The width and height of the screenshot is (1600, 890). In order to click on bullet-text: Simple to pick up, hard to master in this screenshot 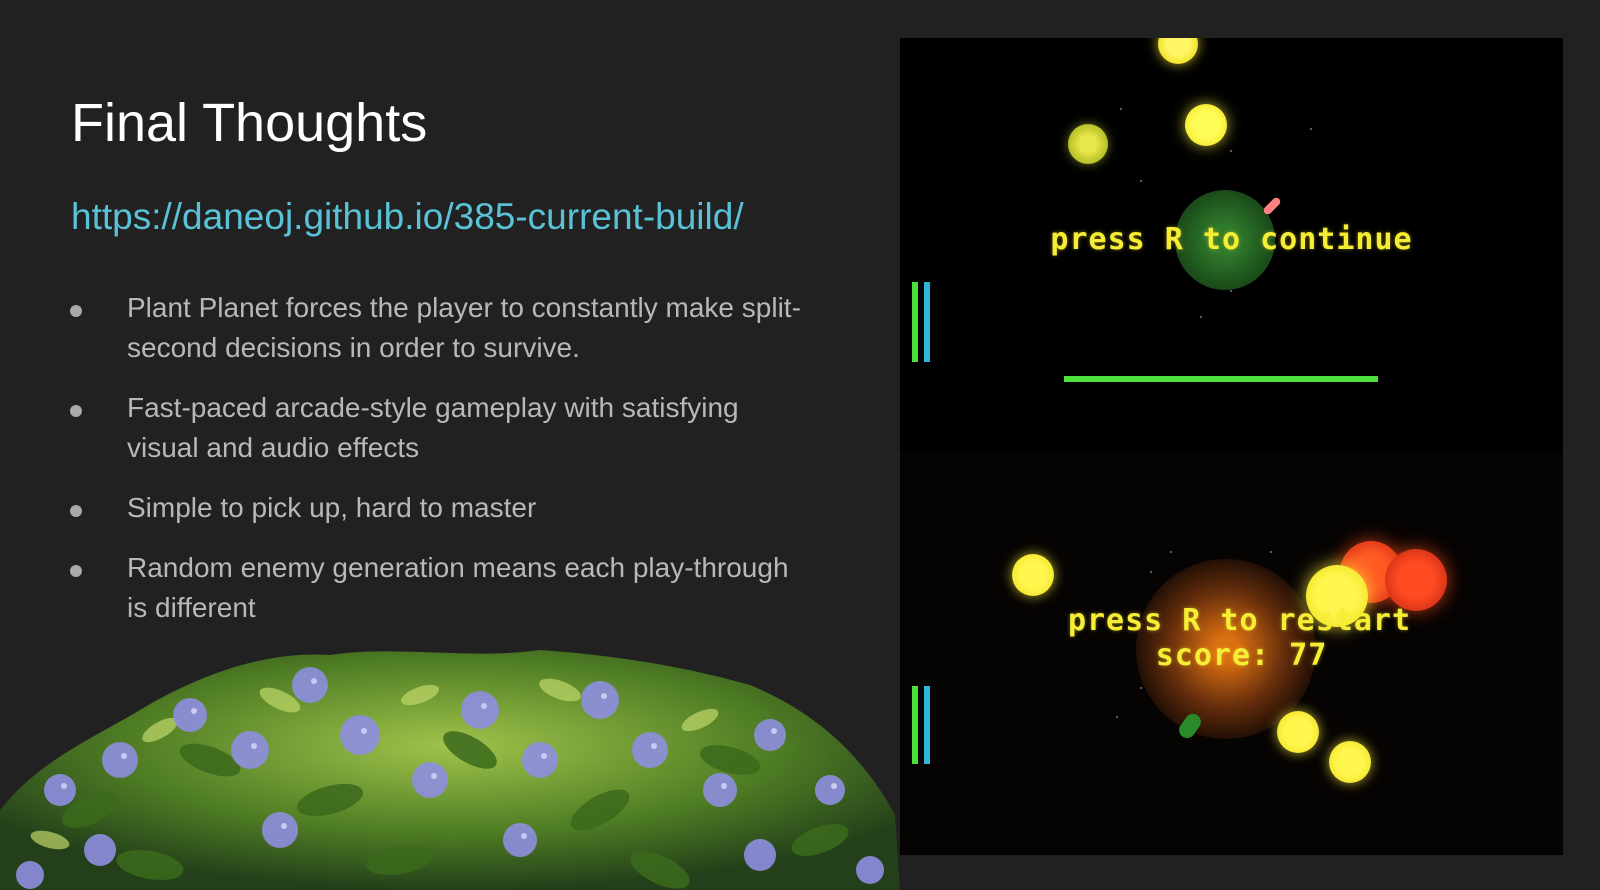, I will do `click(332, 507)`.